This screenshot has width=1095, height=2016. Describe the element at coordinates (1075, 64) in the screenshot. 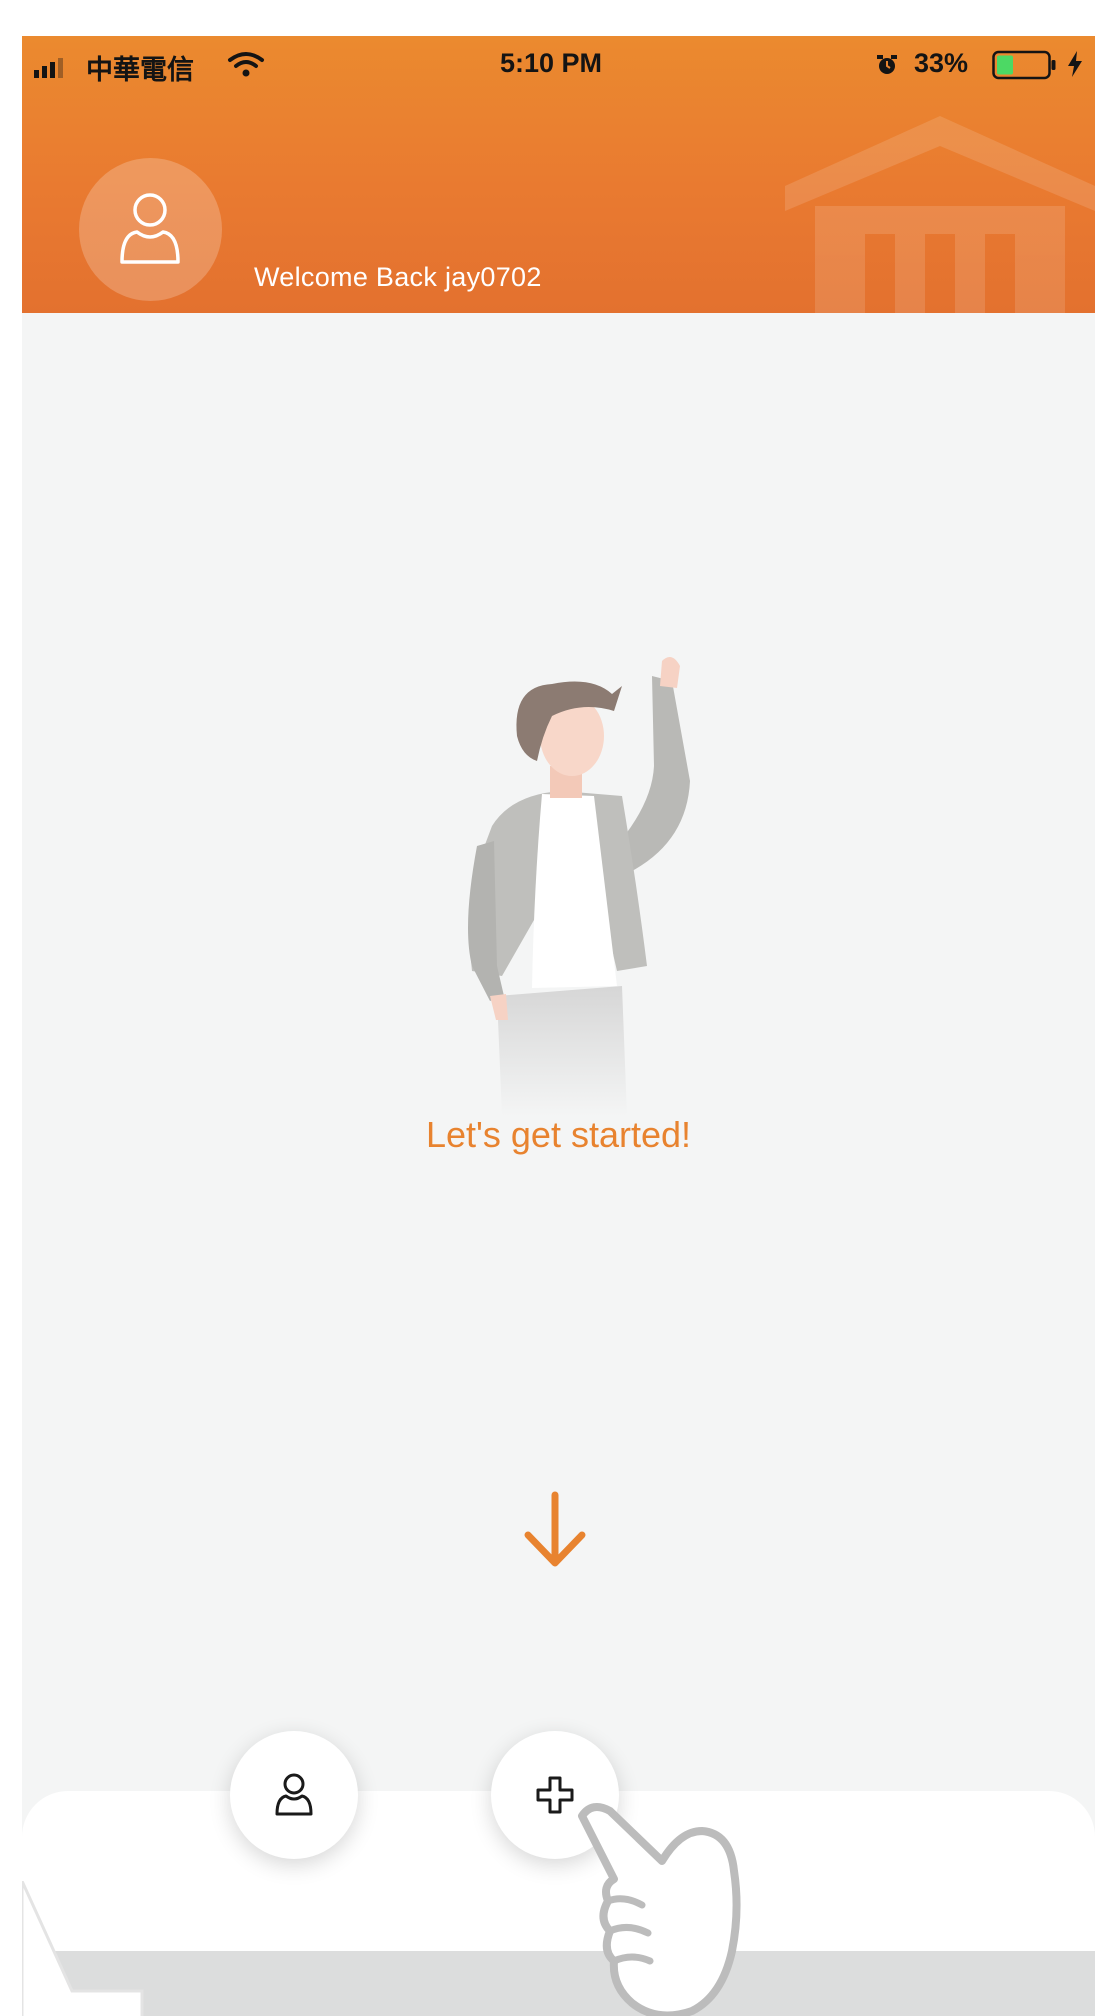

I see `charging-icon` at that location.